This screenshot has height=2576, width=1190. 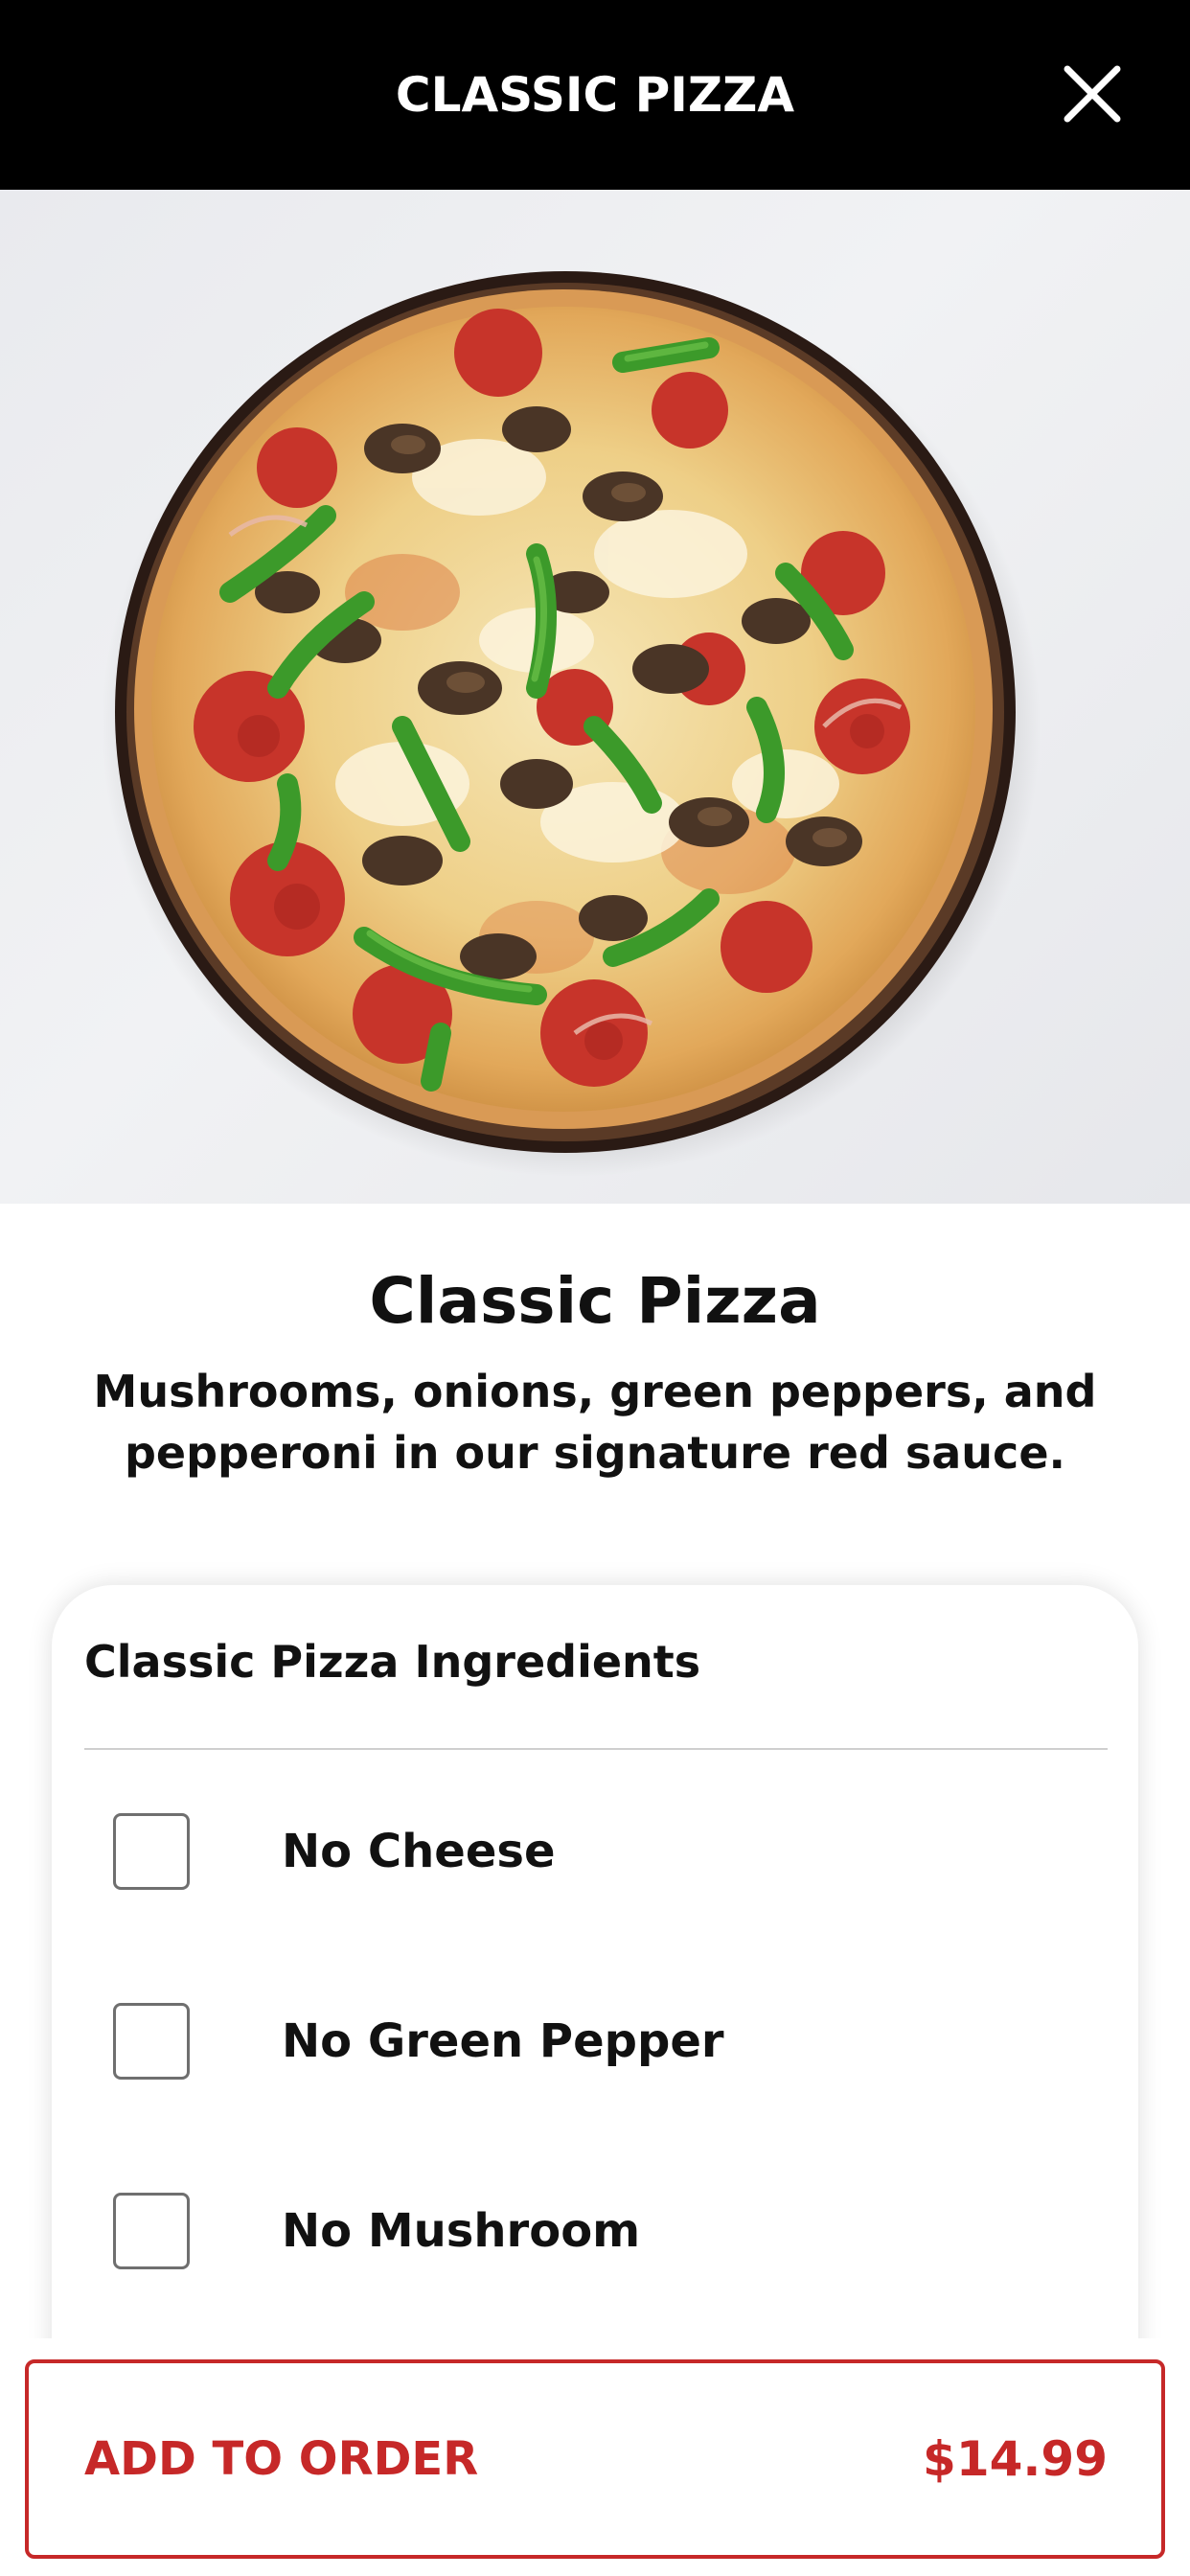 What do you see at coordinates (592, 1856) in the screenshot?
I see `option-no-cheese: No Cheese` at bounding box center [592, 1856].